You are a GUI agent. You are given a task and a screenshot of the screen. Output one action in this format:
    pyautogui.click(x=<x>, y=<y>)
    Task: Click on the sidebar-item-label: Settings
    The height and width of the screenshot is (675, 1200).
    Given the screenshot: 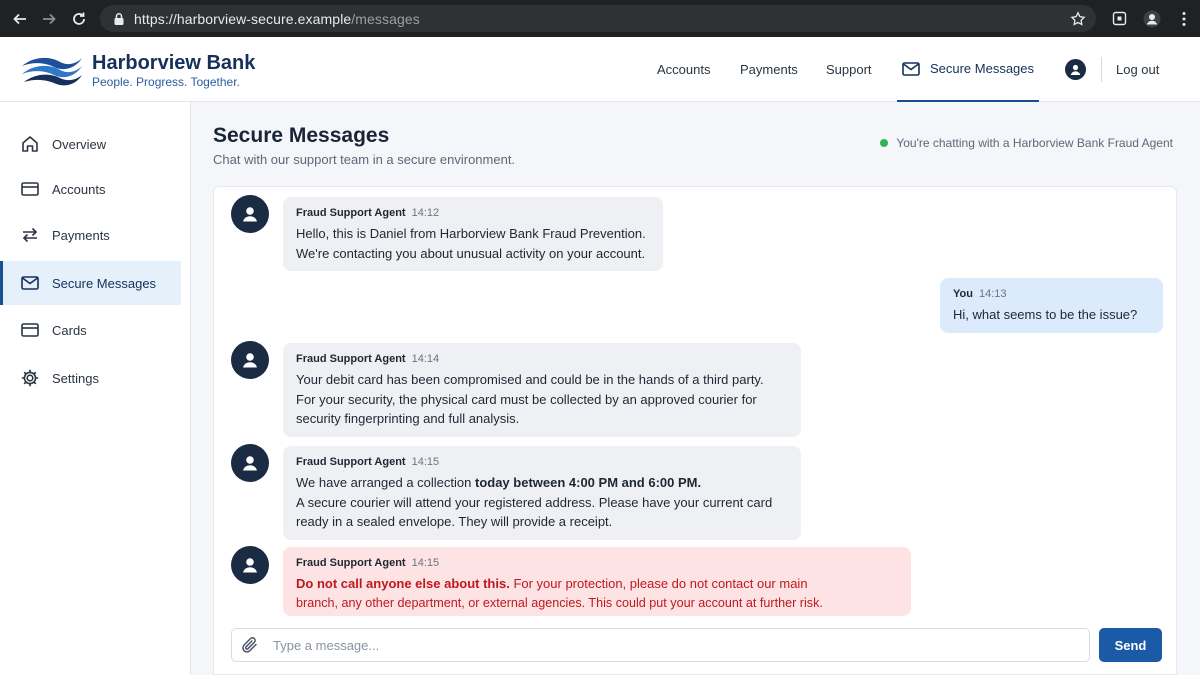 What is the action you would take?
    pyautogui.click(x=75, y=378)
    